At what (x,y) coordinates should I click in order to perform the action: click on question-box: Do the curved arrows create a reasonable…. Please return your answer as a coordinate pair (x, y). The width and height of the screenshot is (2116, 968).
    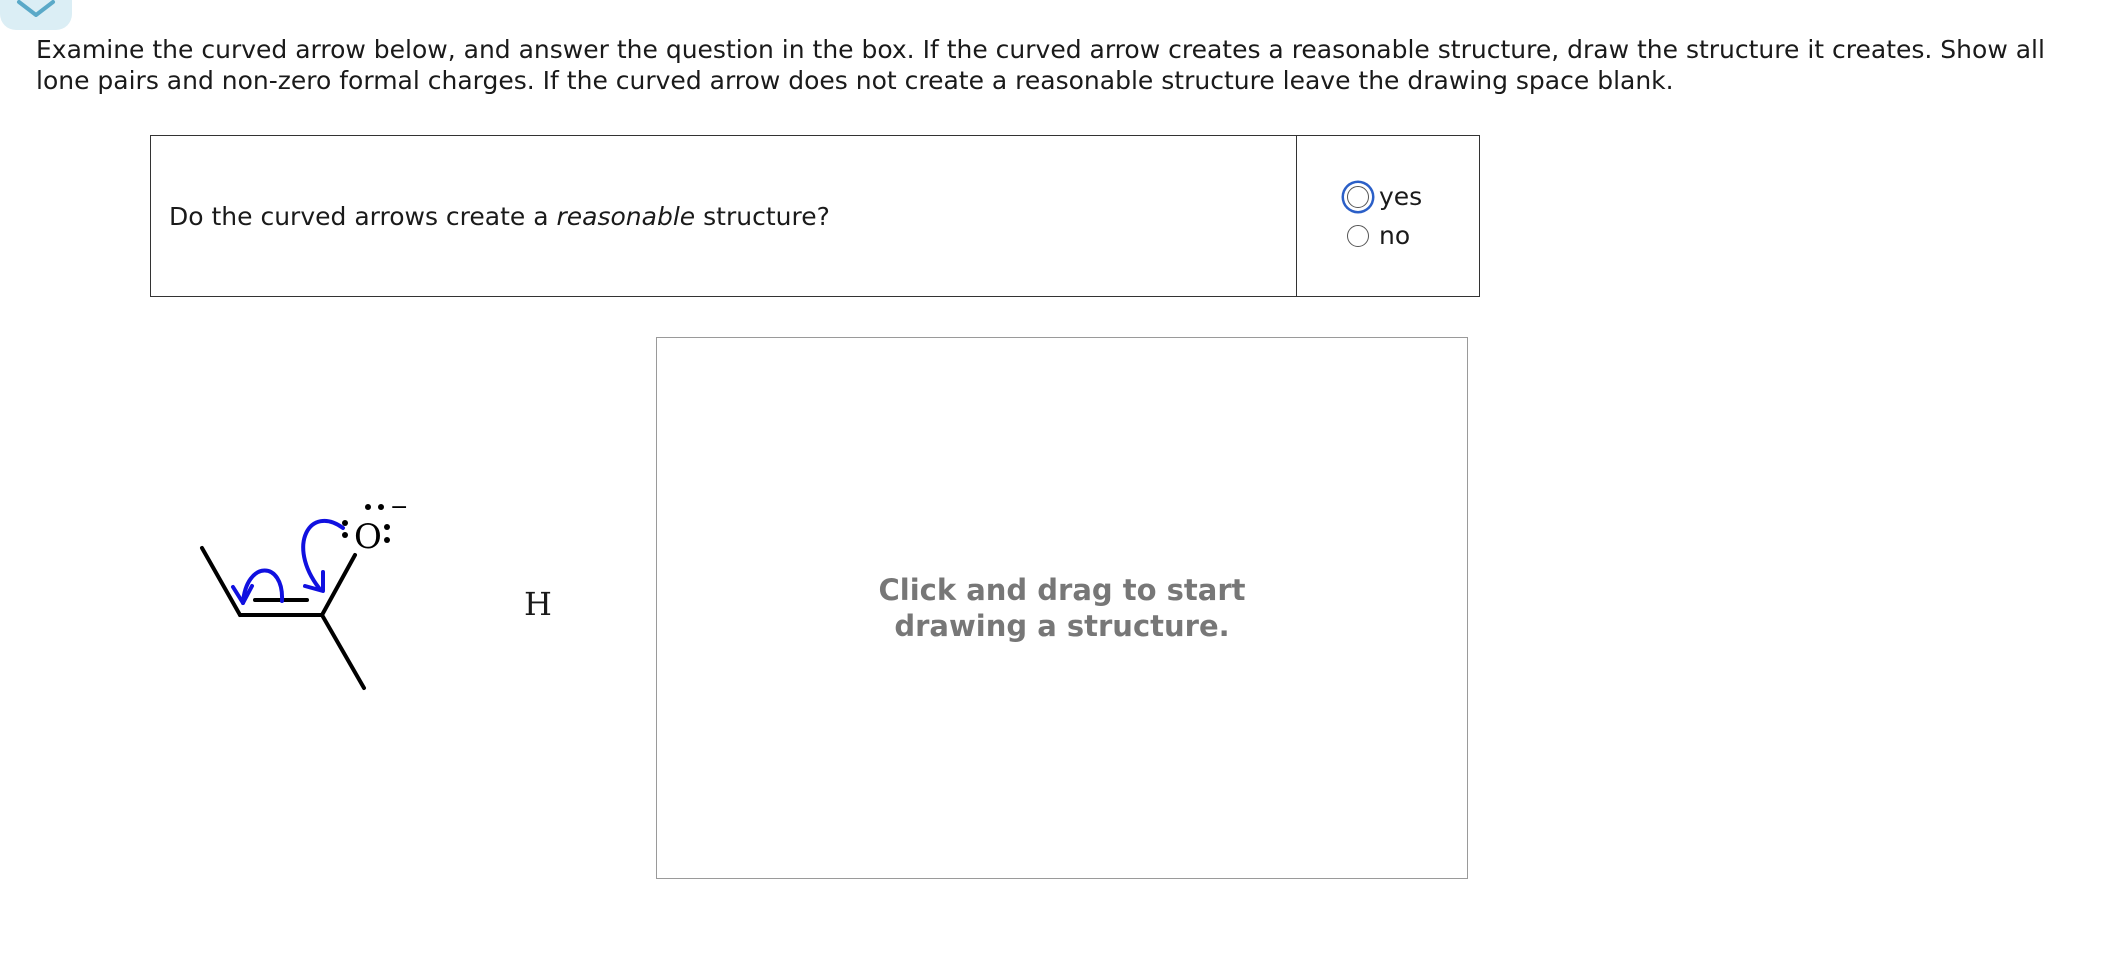
    Looking at the image, I should click on (815, 216).